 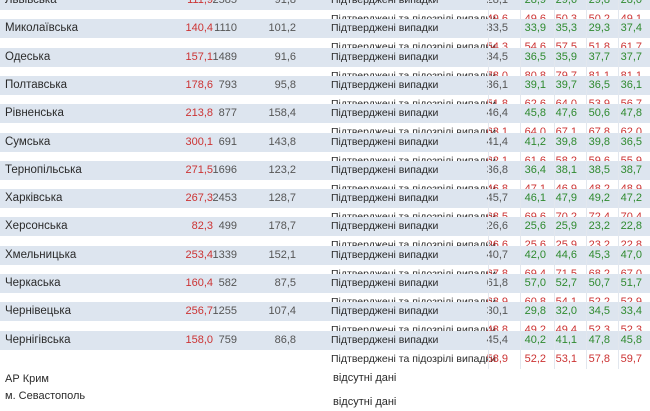 What do you see at coordinates (497, 226) in the screenshot?
I see `confirmed-value: 26,6` at bounding box center [497, 226].